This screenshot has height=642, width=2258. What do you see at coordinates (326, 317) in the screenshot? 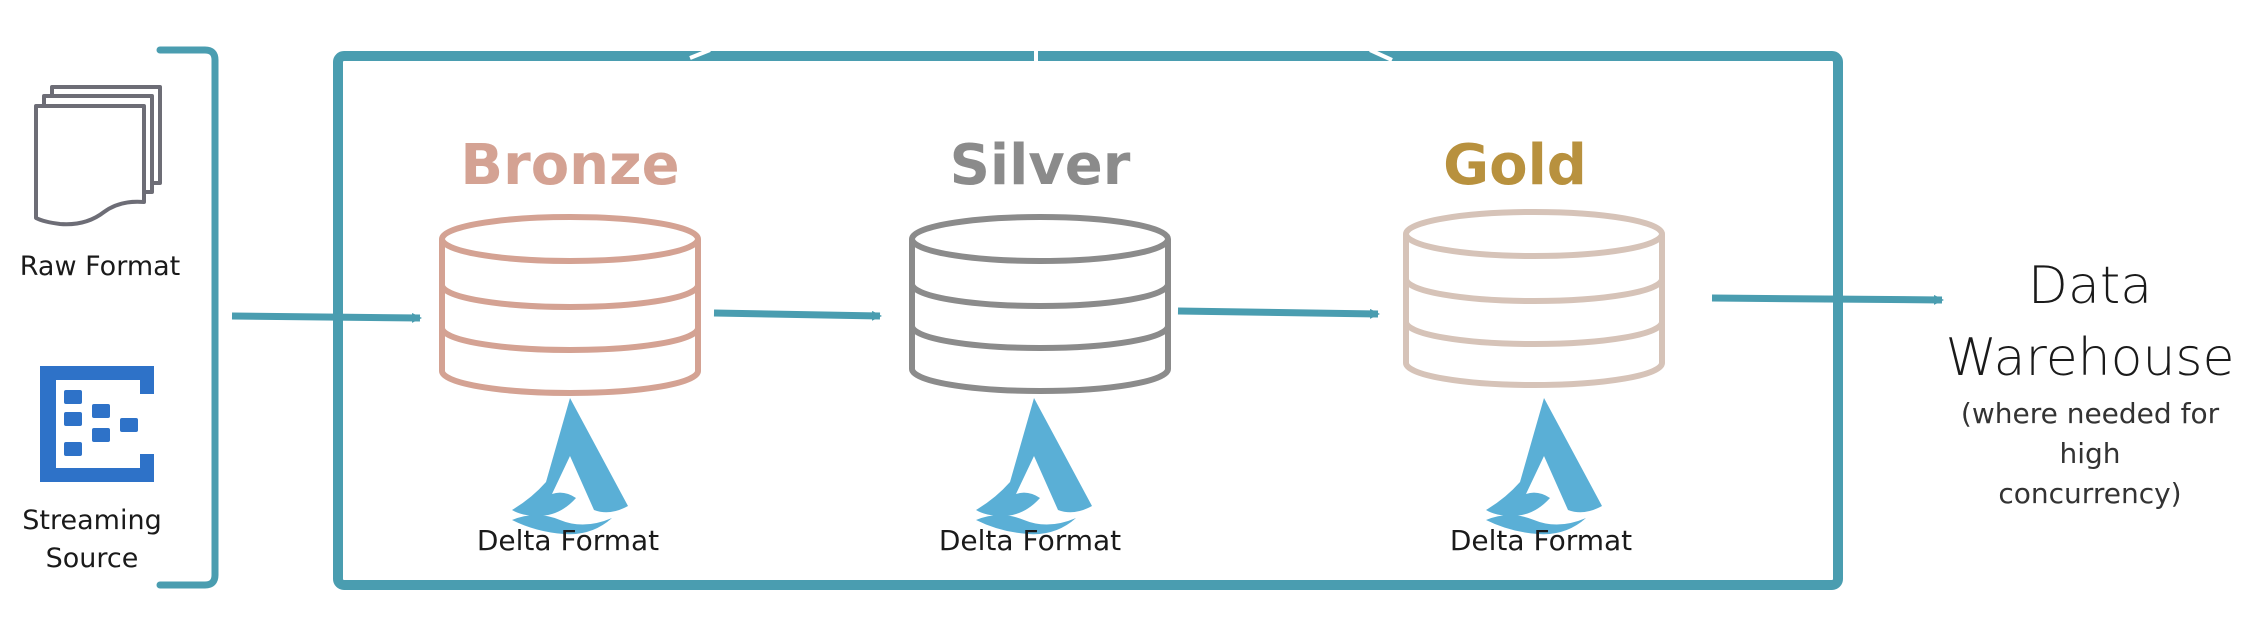
I see `arrow-sources-to-bronze` at bounding box center [326, 317].